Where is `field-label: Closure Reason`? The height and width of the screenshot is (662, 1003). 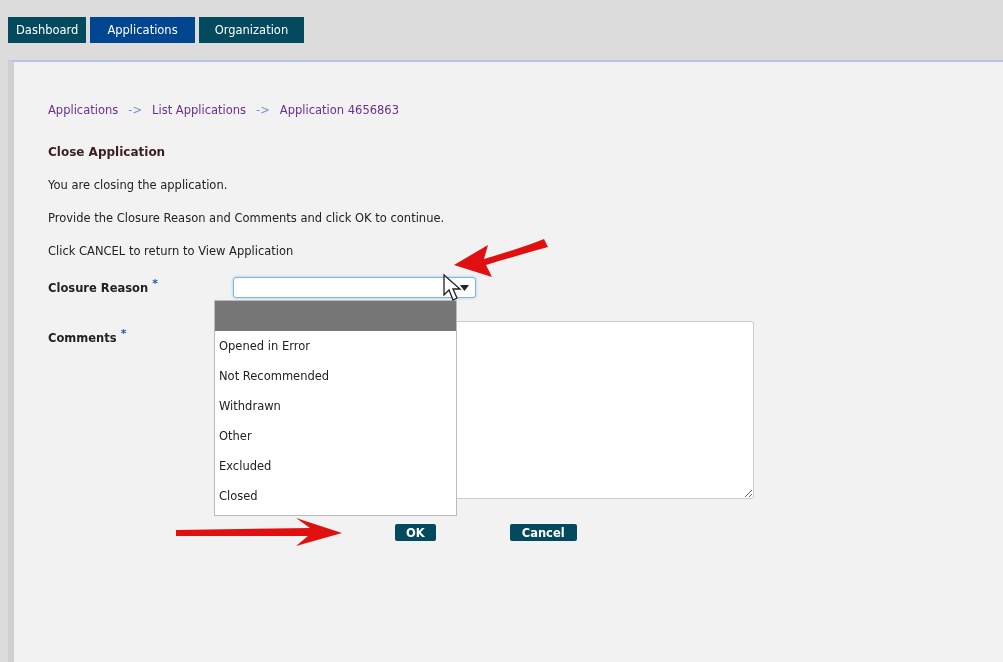 field-label: Closure Reason is located at coordinates (98, 288).